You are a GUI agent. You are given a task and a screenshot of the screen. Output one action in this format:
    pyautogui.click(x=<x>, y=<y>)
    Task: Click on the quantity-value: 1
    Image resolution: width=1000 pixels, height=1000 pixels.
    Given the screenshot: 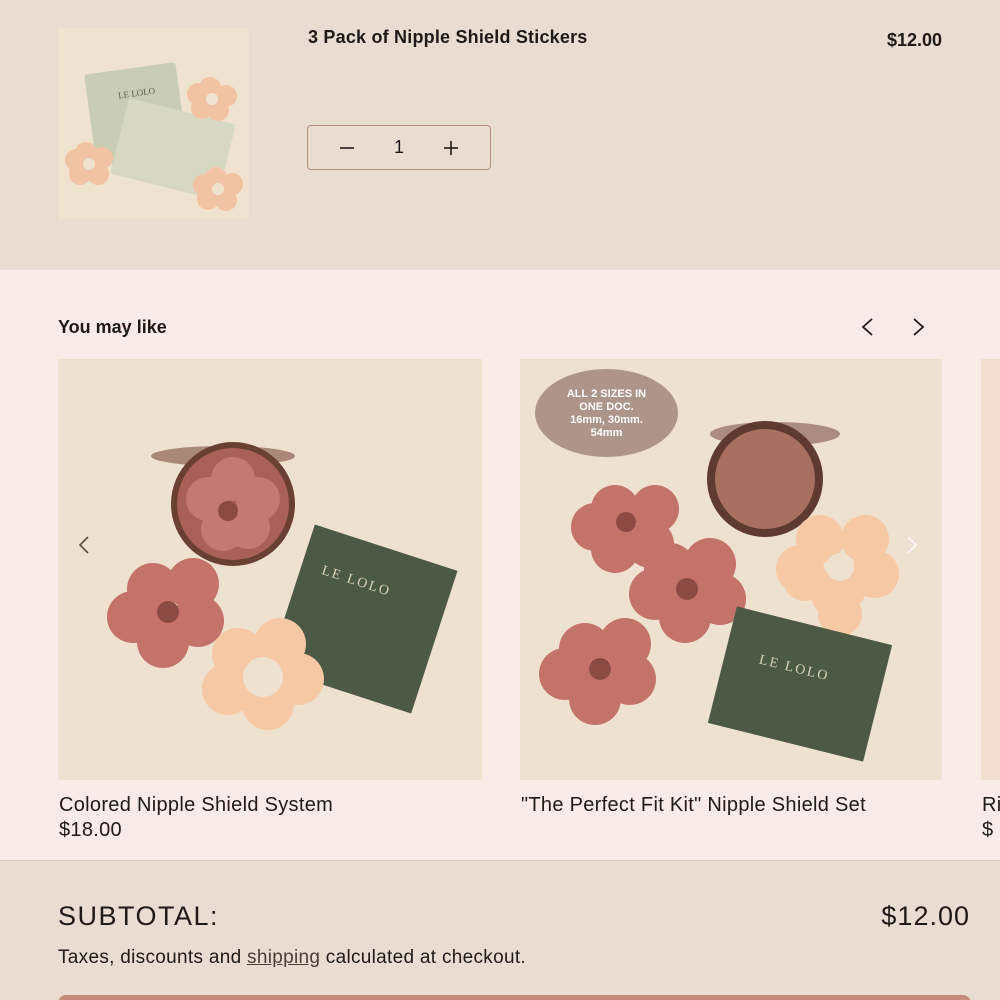 What is the action you would take?
    pyautogui.click(x=399, y=147)
    